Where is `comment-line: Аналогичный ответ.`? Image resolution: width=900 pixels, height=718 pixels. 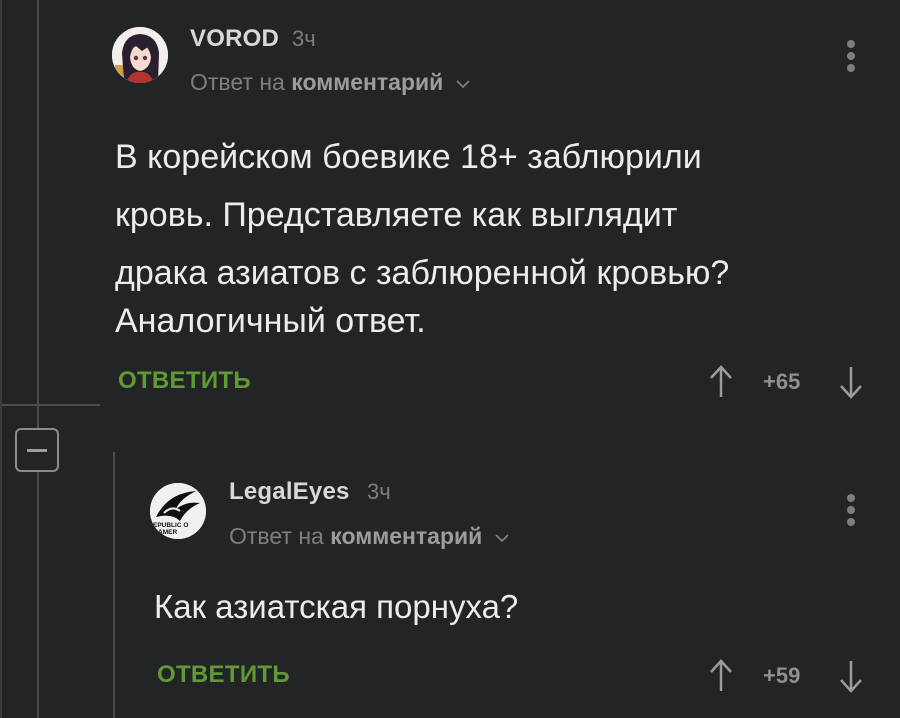 comment-line: Аналогичный ответ. is located at coordinates (270, 321).